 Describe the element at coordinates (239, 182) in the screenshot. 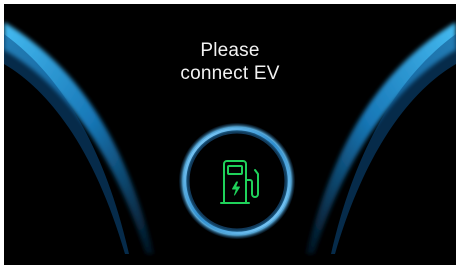

I see `ev-charger-icon` at that location.